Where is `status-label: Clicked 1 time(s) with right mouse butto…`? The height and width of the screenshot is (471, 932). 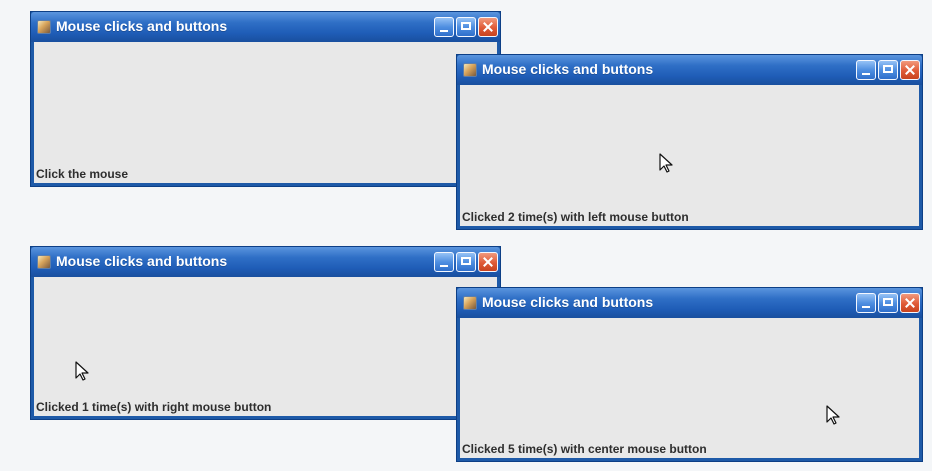 status-label: Clicked 1 time(s) with right mouse butto… is located at coordinates (154, 407).